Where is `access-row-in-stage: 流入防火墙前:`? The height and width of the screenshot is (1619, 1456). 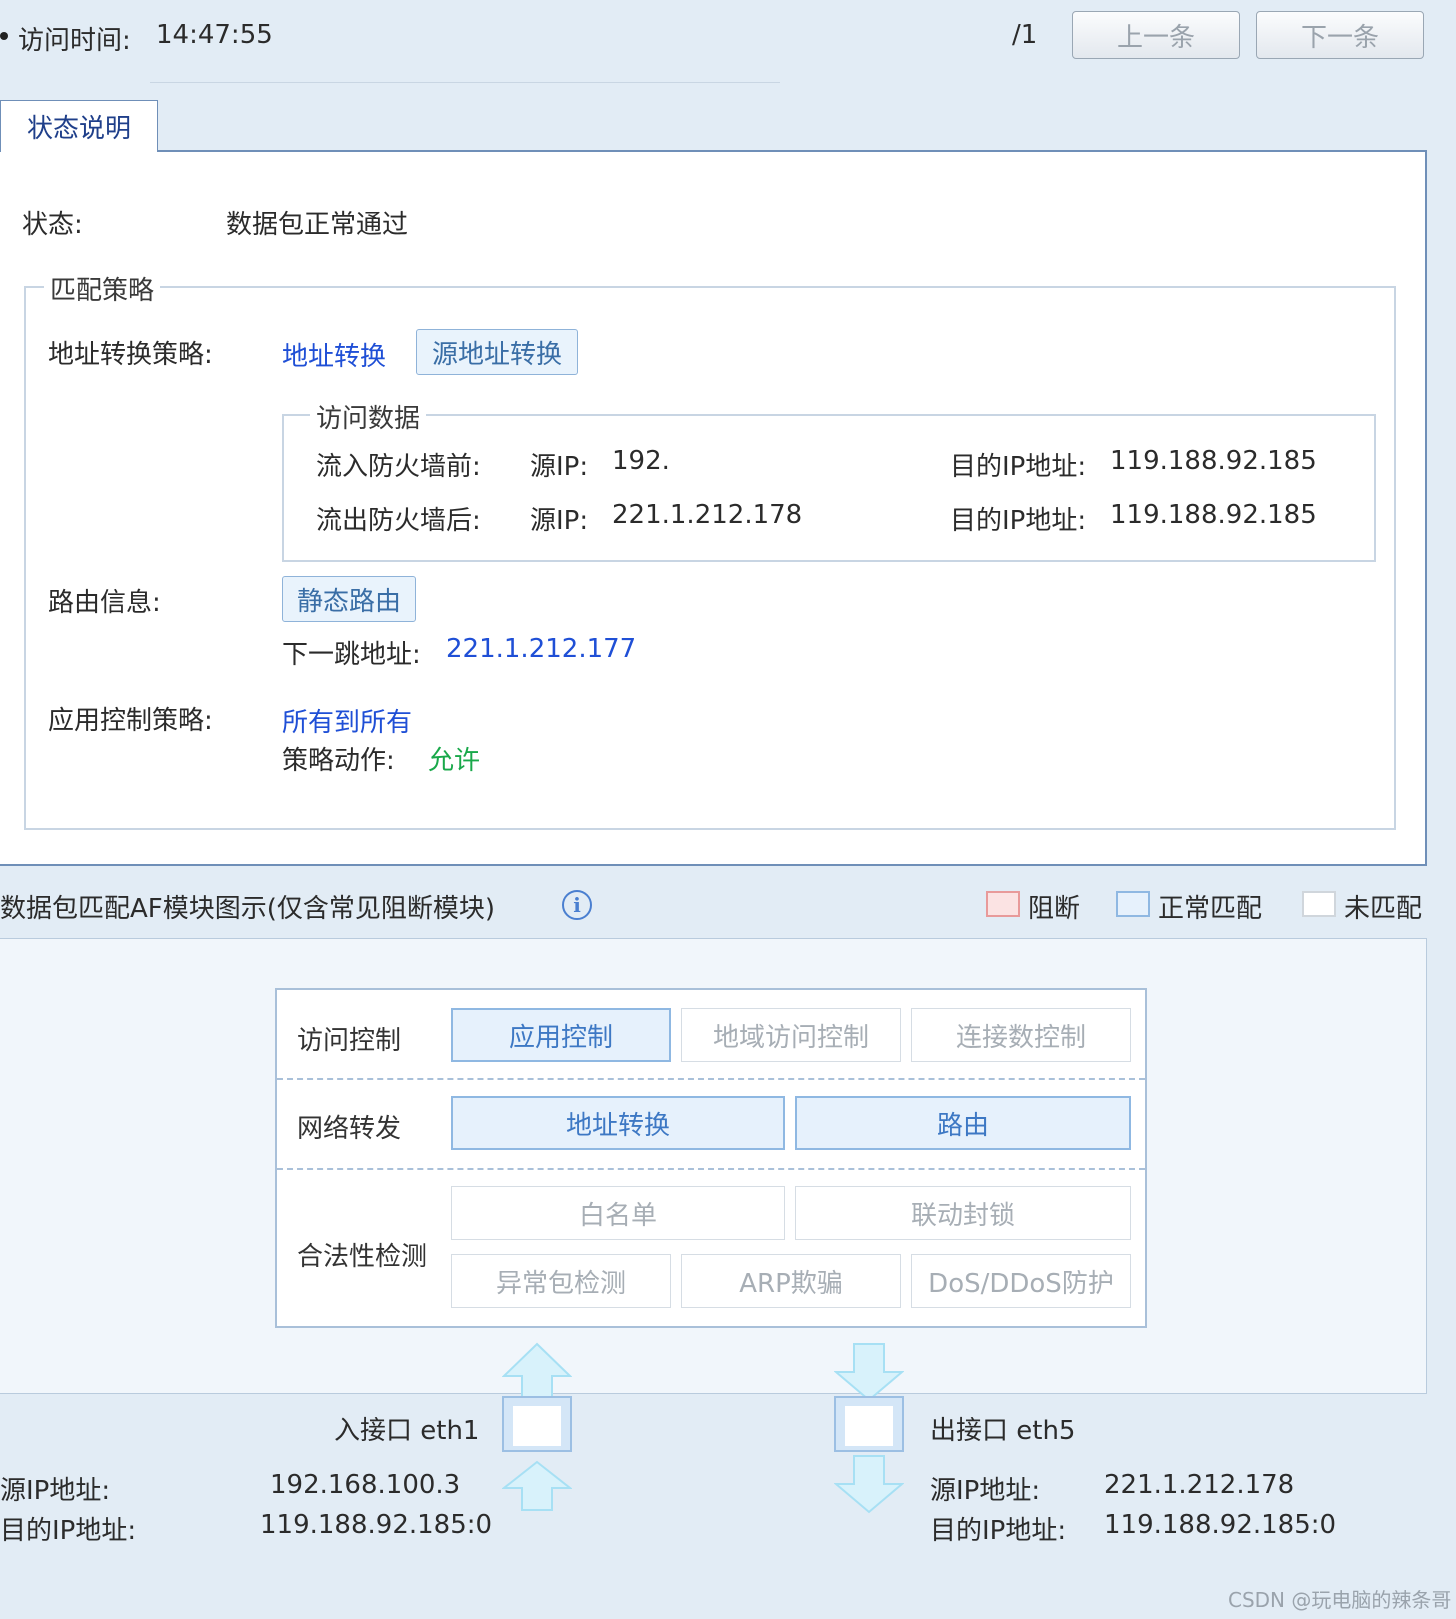 access-row-in-stage: 流入防火墙前: is located at coordinates (398, 467).